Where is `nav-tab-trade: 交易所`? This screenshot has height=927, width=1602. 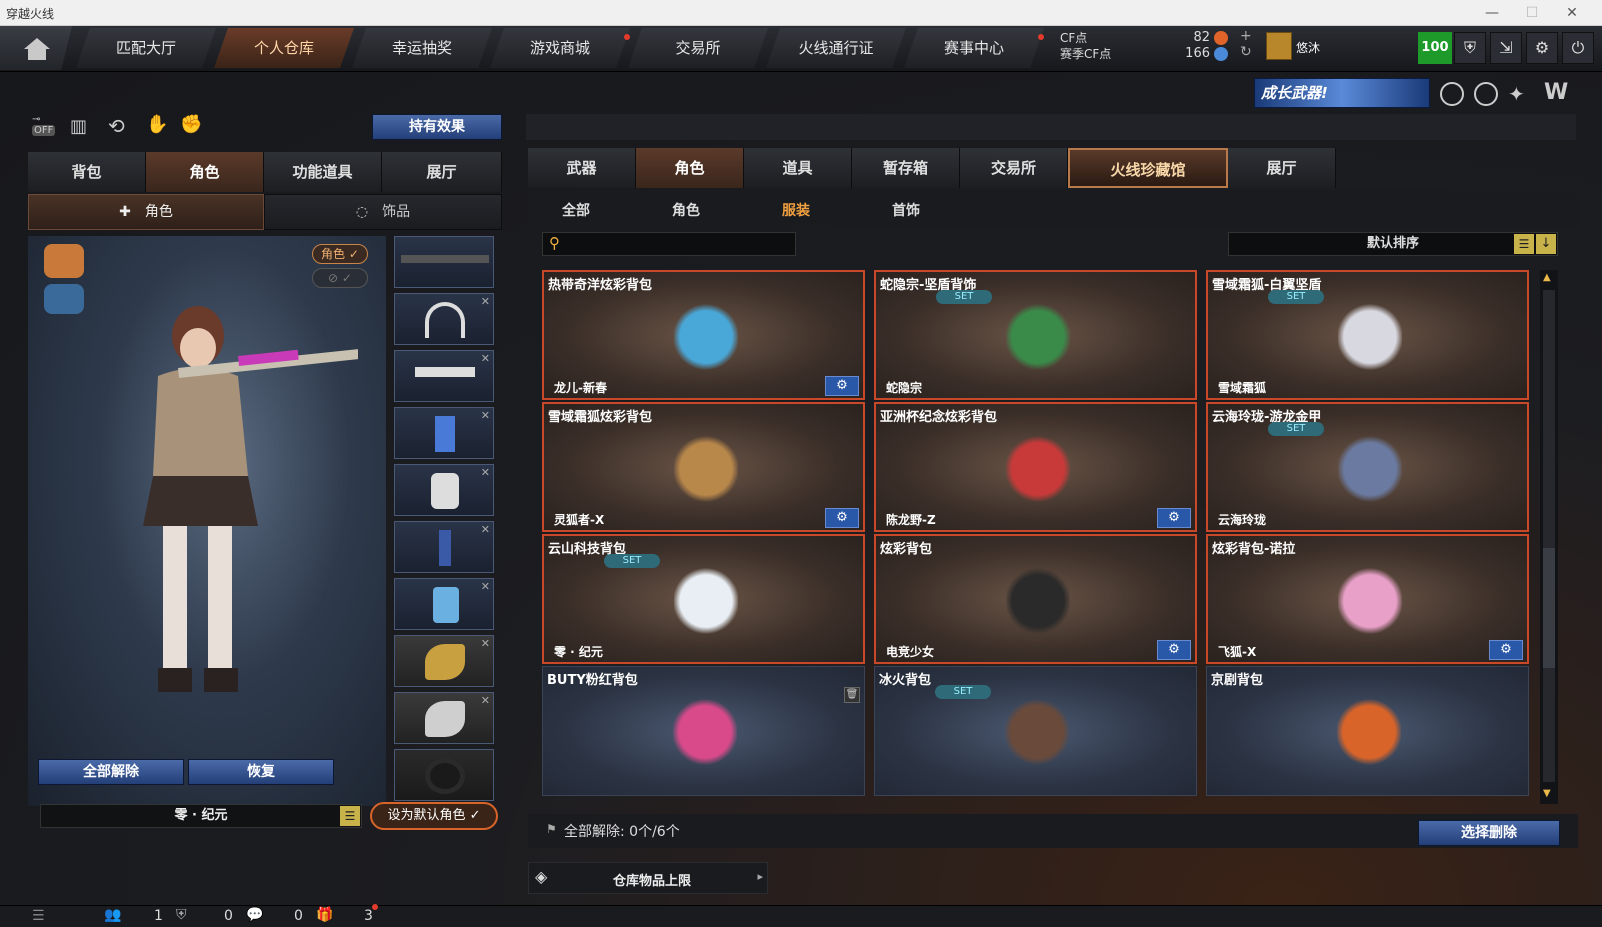 nav-tab-trade: 交易所 is located at coordinates (698, 48).